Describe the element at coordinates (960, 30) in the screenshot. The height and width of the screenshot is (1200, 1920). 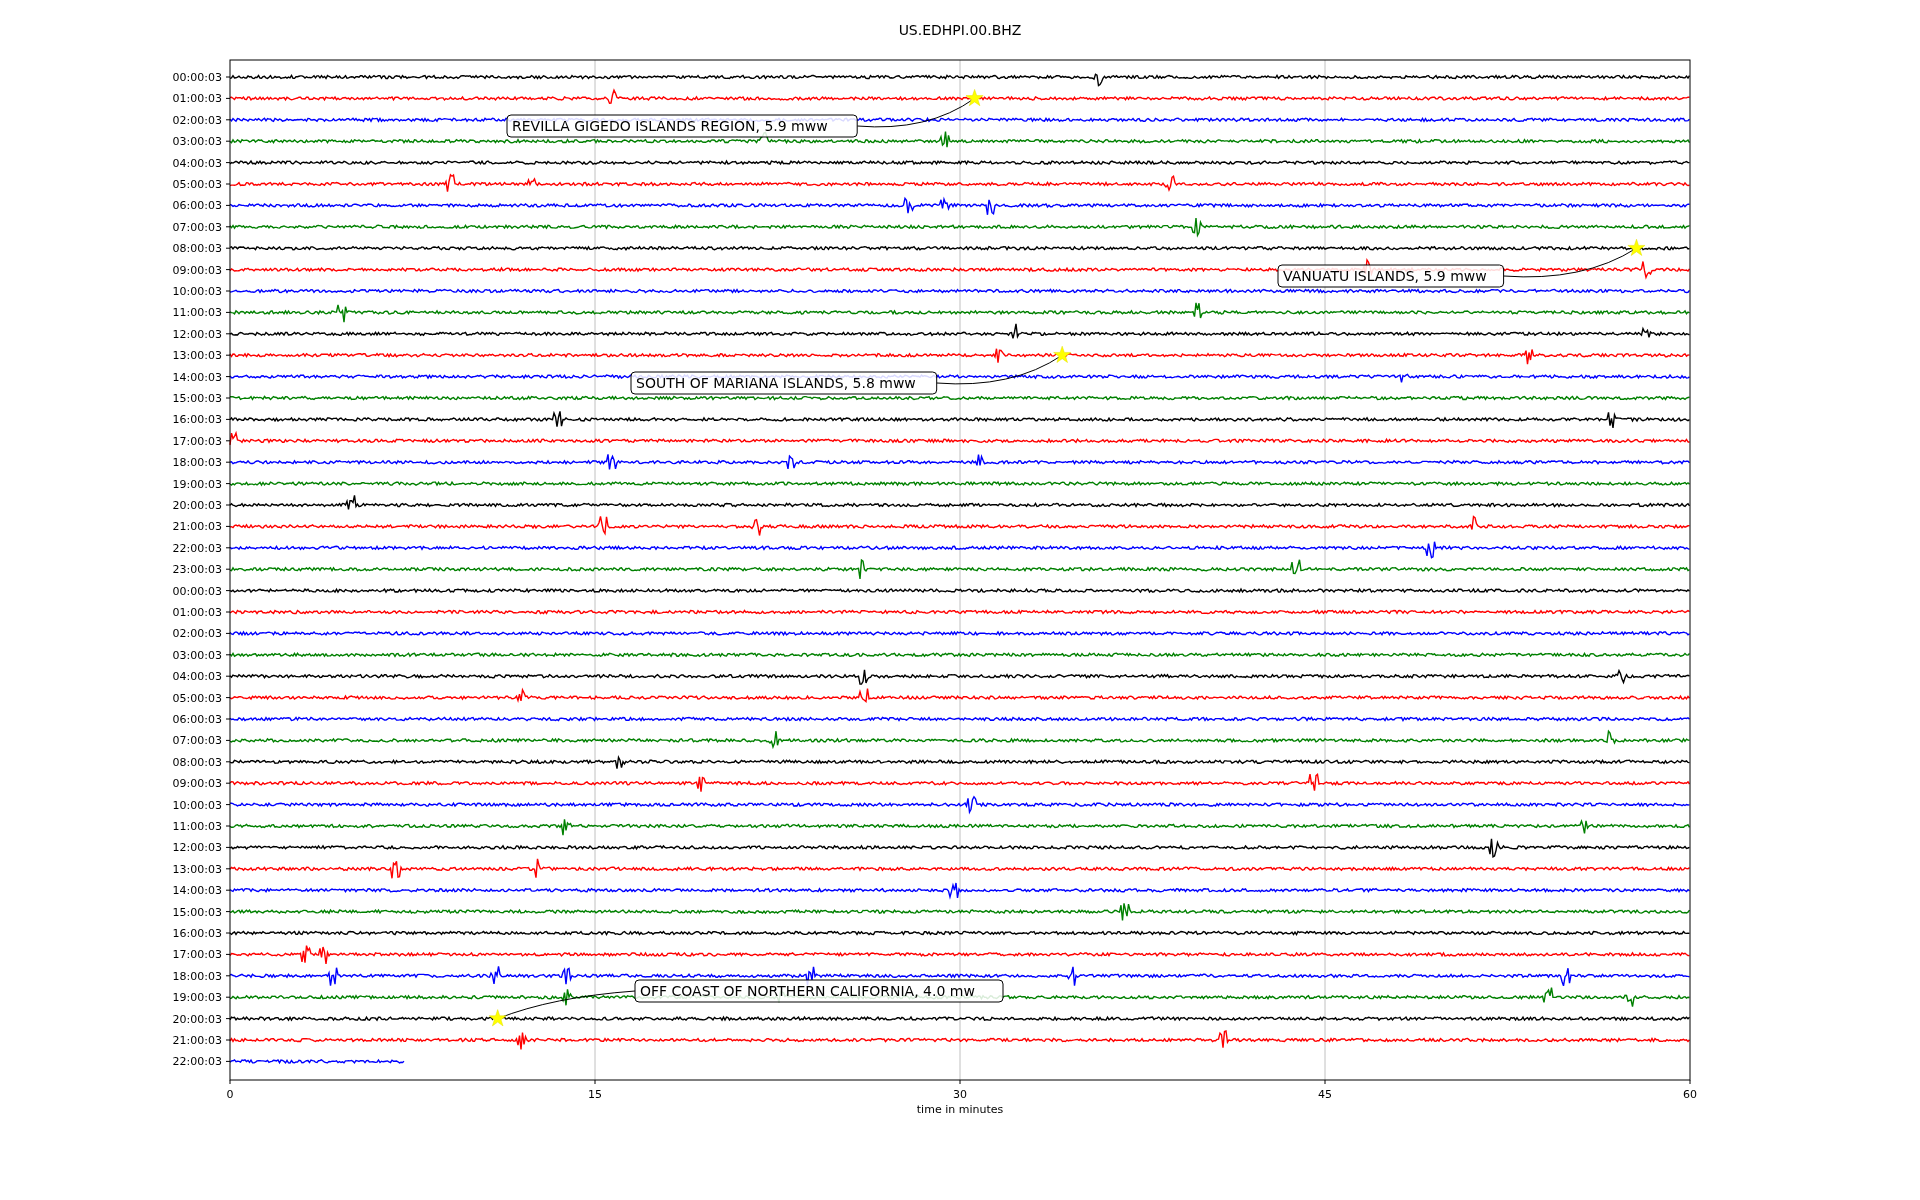
I see `chart-title: US.EDHPI.00.BHZ` at that location.